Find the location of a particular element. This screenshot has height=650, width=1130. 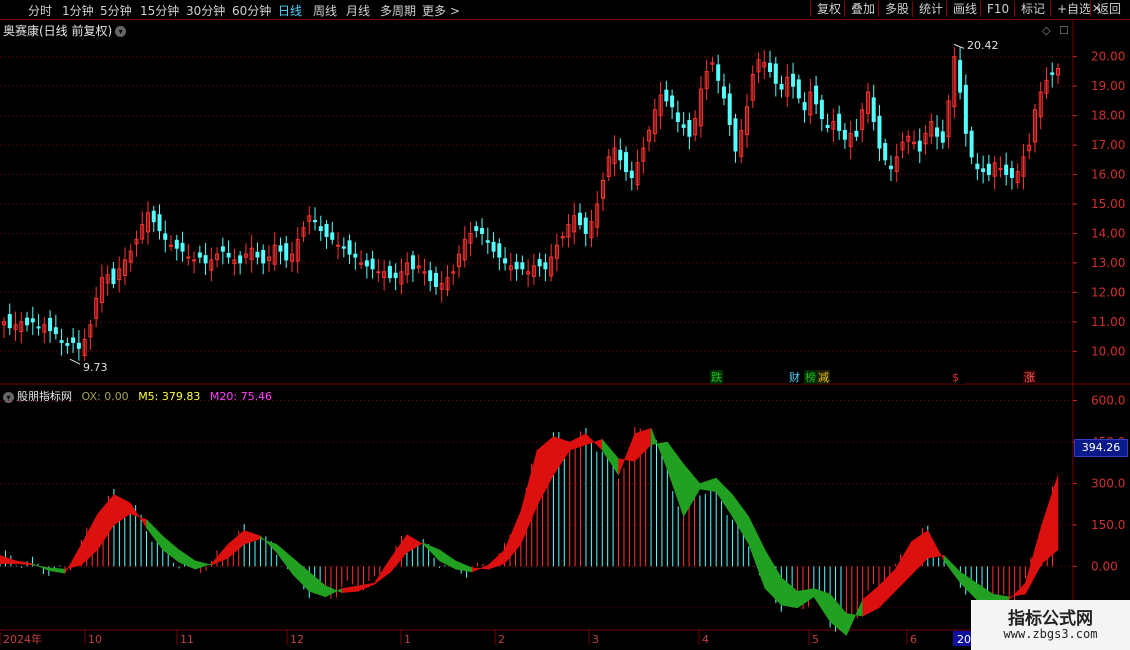

price-axis-label: 16.00 is located at coordinates (1108, 175).